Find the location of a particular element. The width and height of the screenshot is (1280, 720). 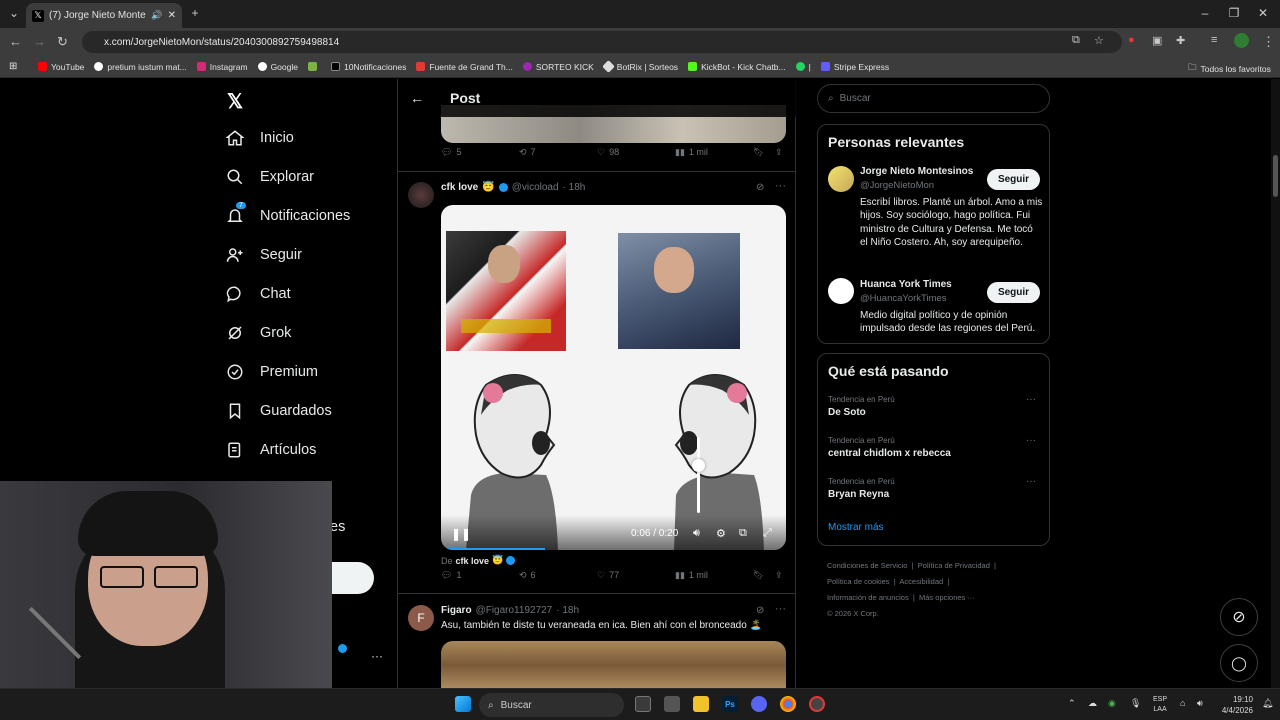

footer-link: Accesibilidad is located at coordinates (921, 581).